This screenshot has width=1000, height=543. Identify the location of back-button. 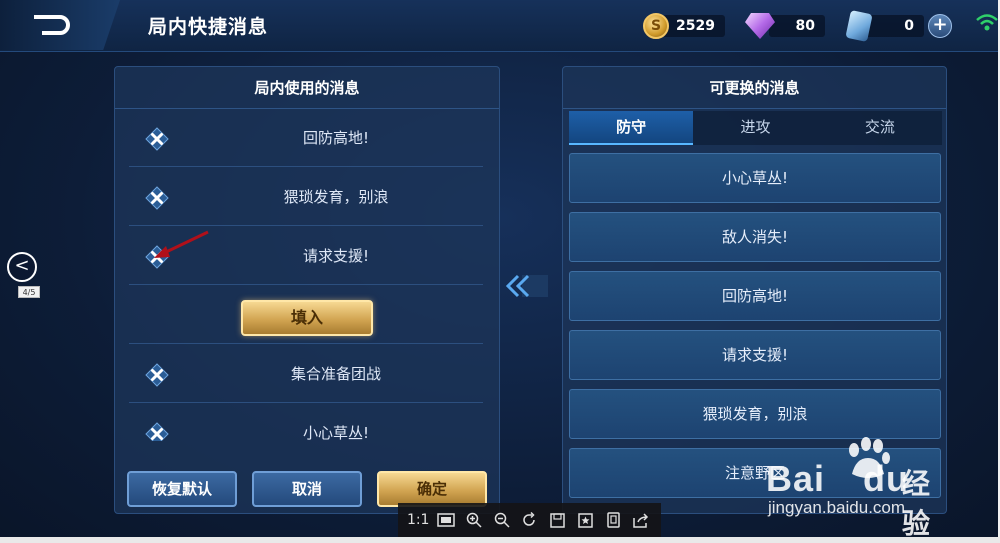
(60, 25).